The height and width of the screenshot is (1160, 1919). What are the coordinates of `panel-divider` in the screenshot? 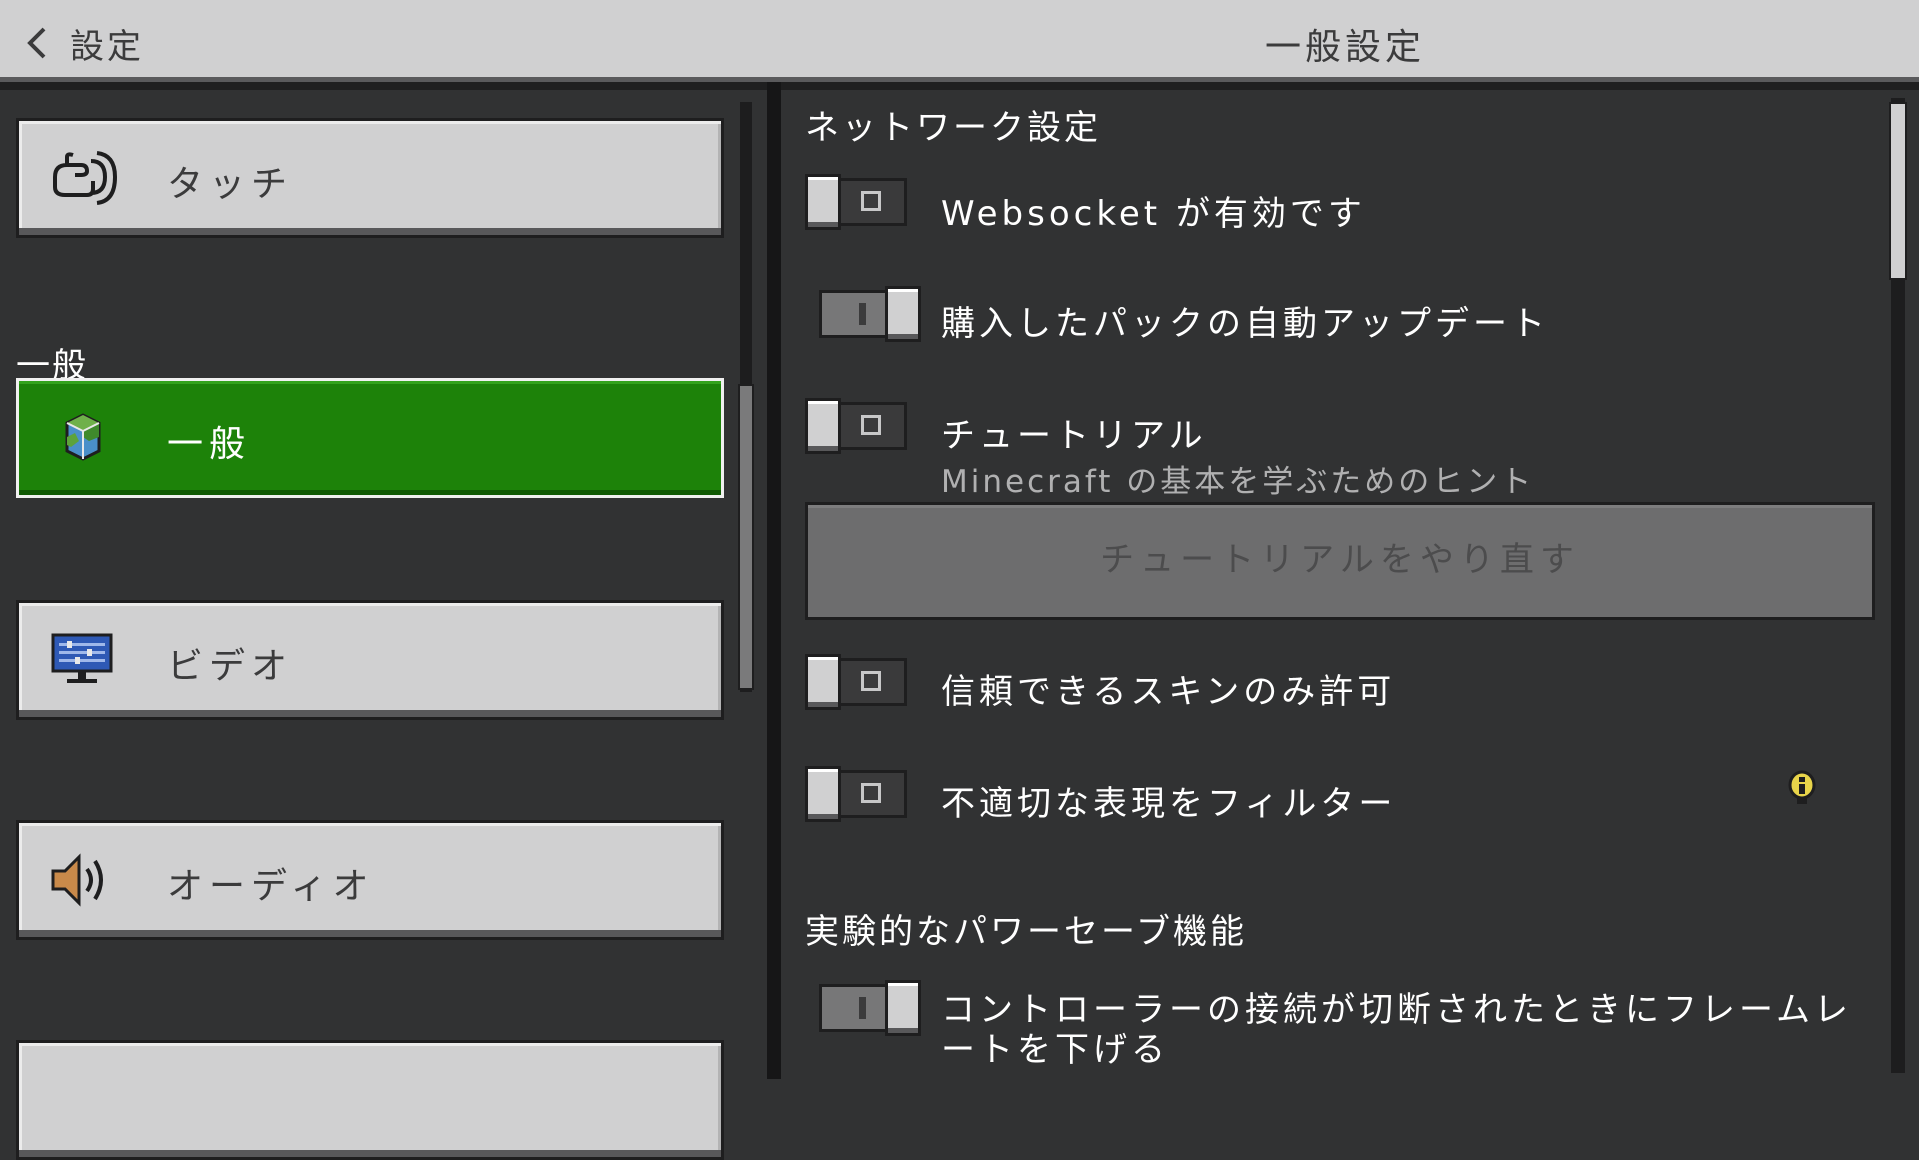 It's located at (774, 580).